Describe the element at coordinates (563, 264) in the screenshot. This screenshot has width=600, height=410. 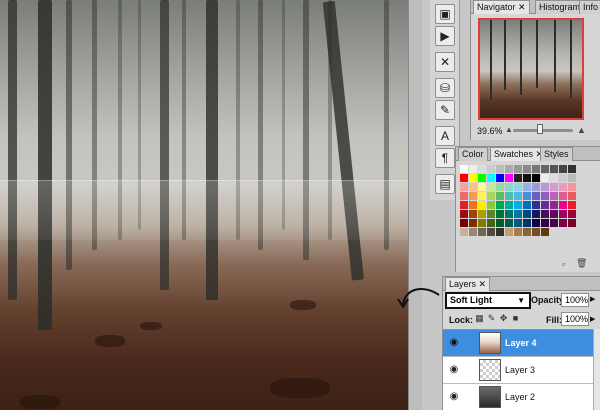
I see `new-swatch-icon: ▫` at that location.